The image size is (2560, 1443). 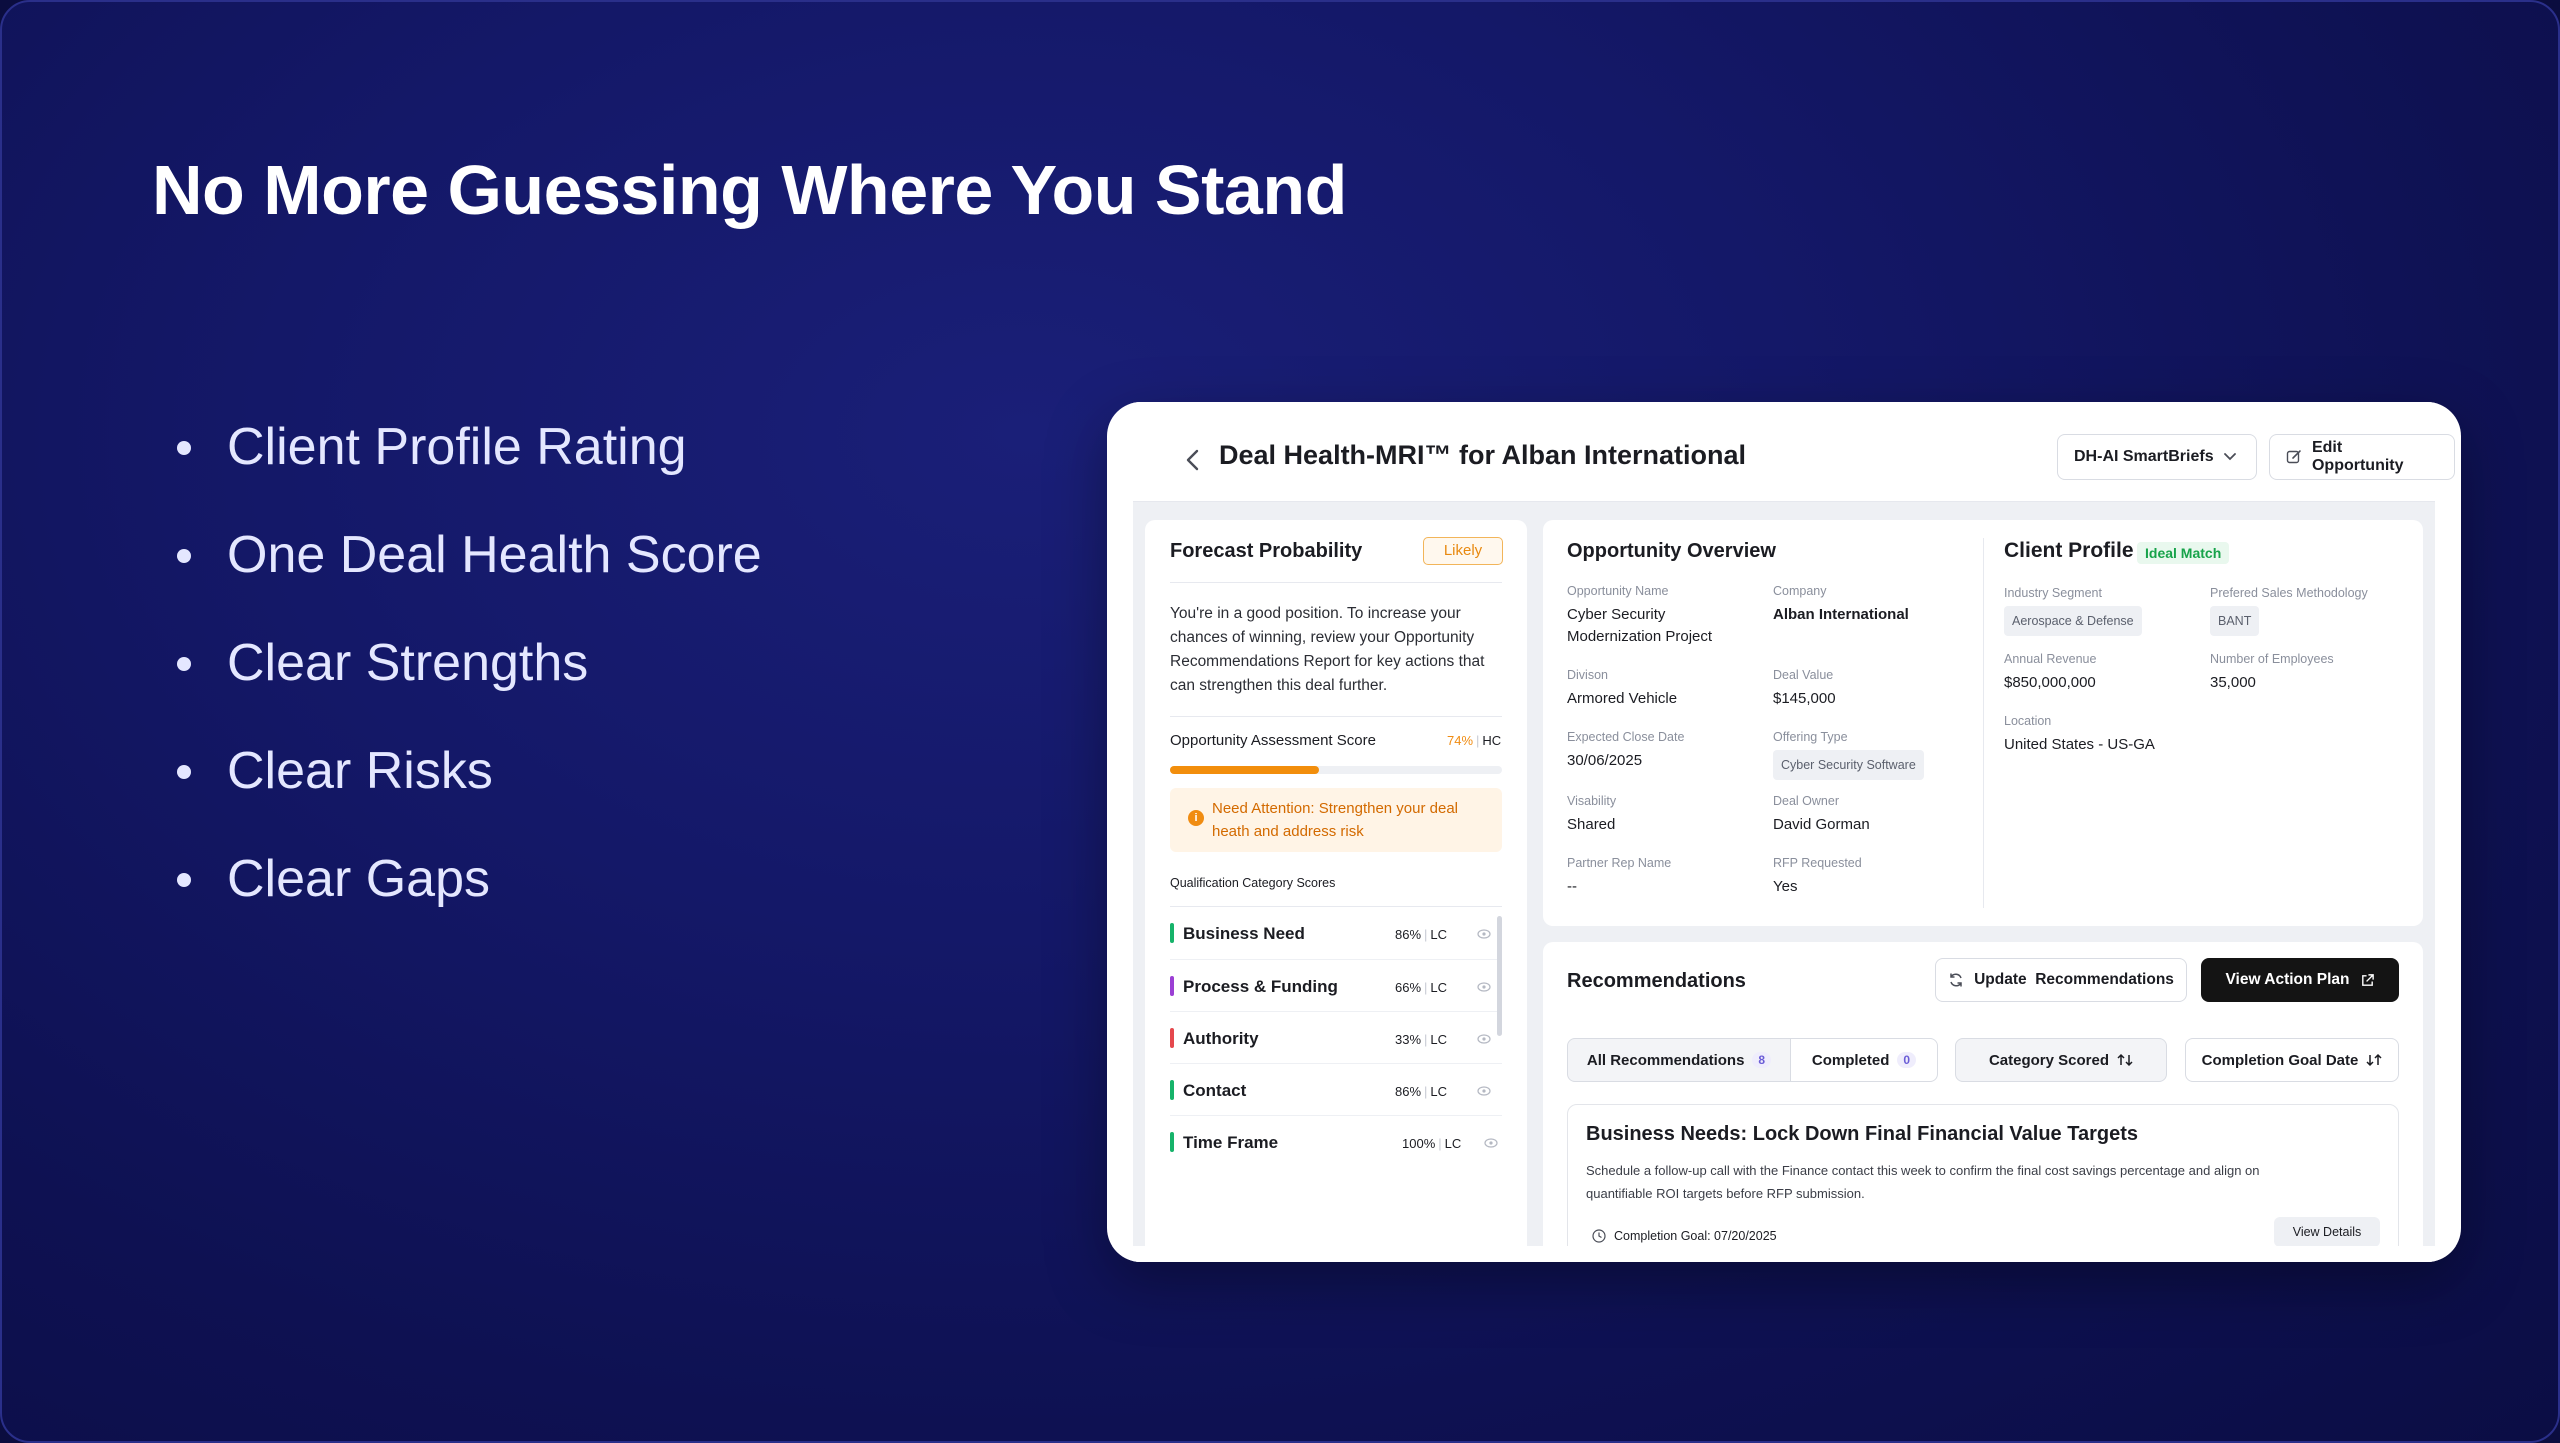 I want to click on field-deal-value: Deal Value $145,000, so click(x=1804, y=687).